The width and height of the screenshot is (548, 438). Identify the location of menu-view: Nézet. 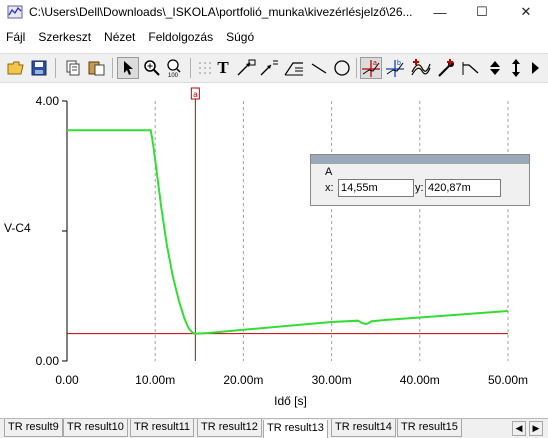
(119, 37).